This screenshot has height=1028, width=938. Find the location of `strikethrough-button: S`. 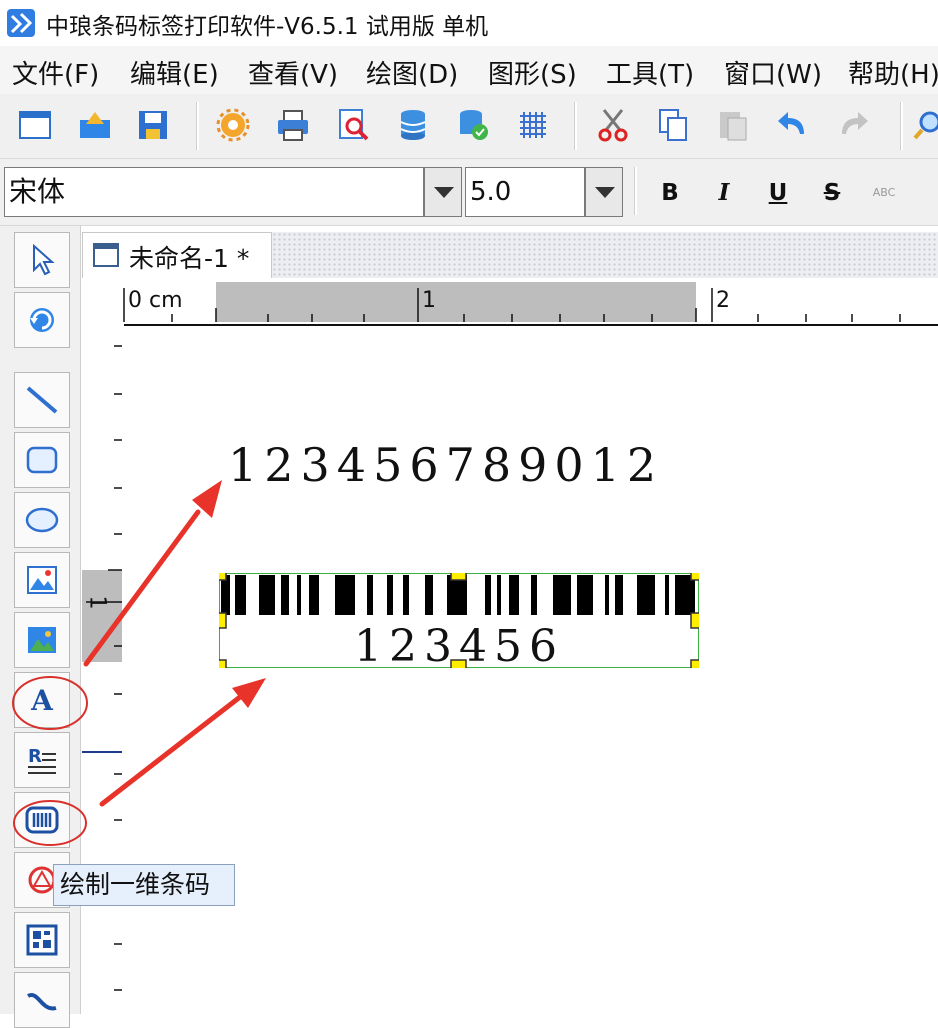

strikethrough-button: S is located at coordinates (832, 193).